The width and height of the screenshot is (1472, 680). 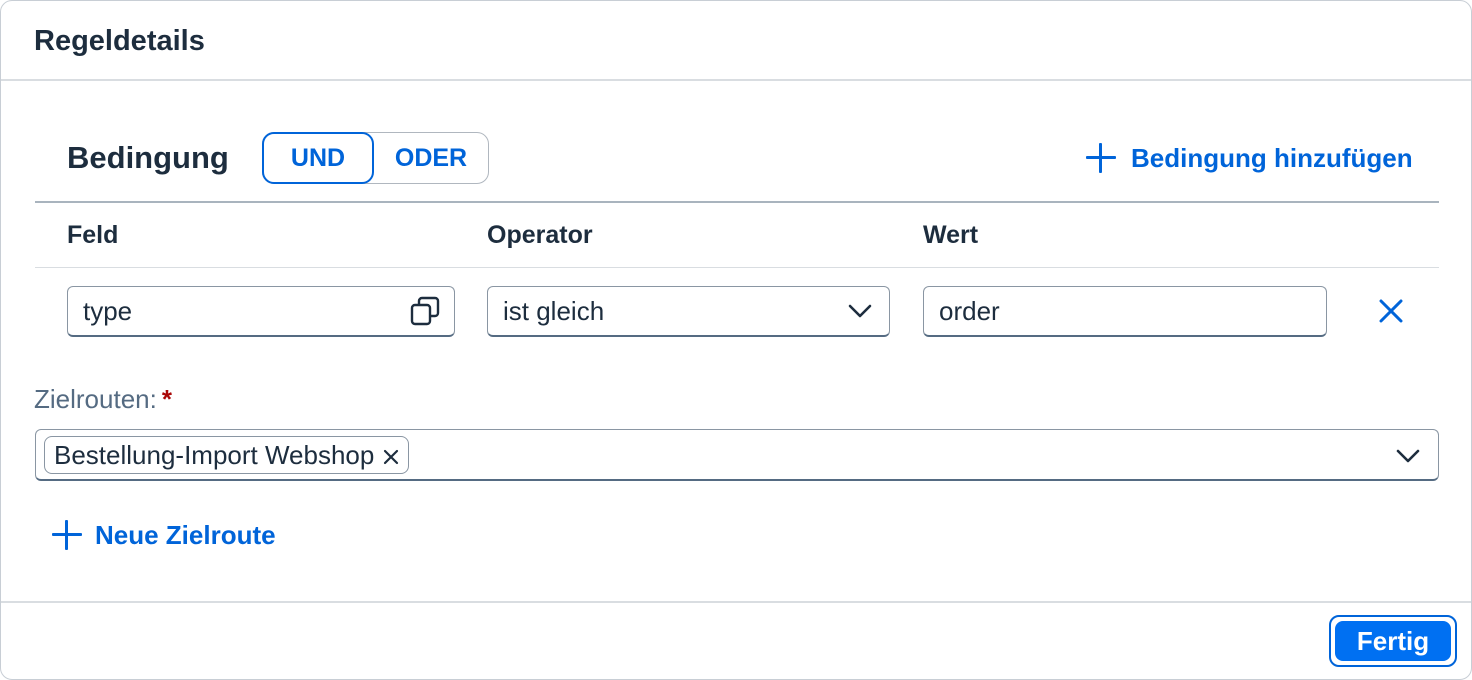 What do you see at coordinates (736, 41) in the screenshot?
I see `dialog-header: Regeldetails` at bounding box center [736, 41].